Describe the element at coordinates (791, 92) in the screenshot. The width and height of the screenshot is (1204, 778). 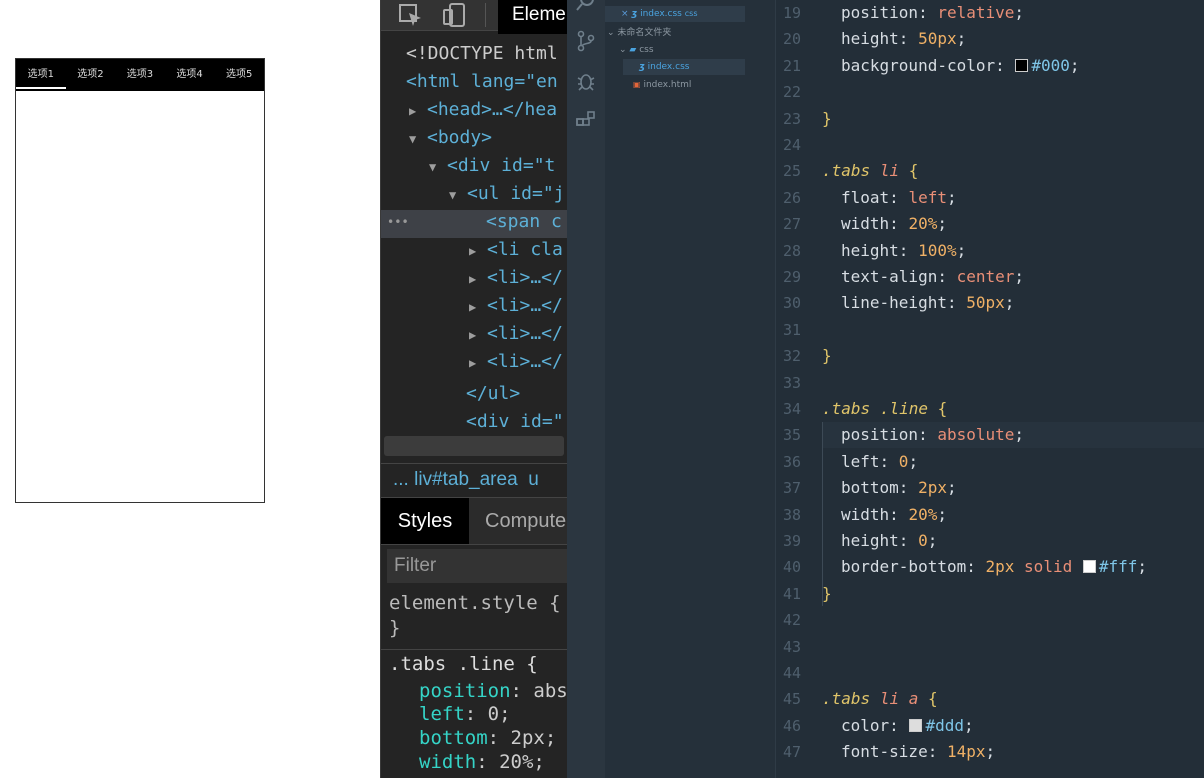
I see `line-number: 22` at that location.